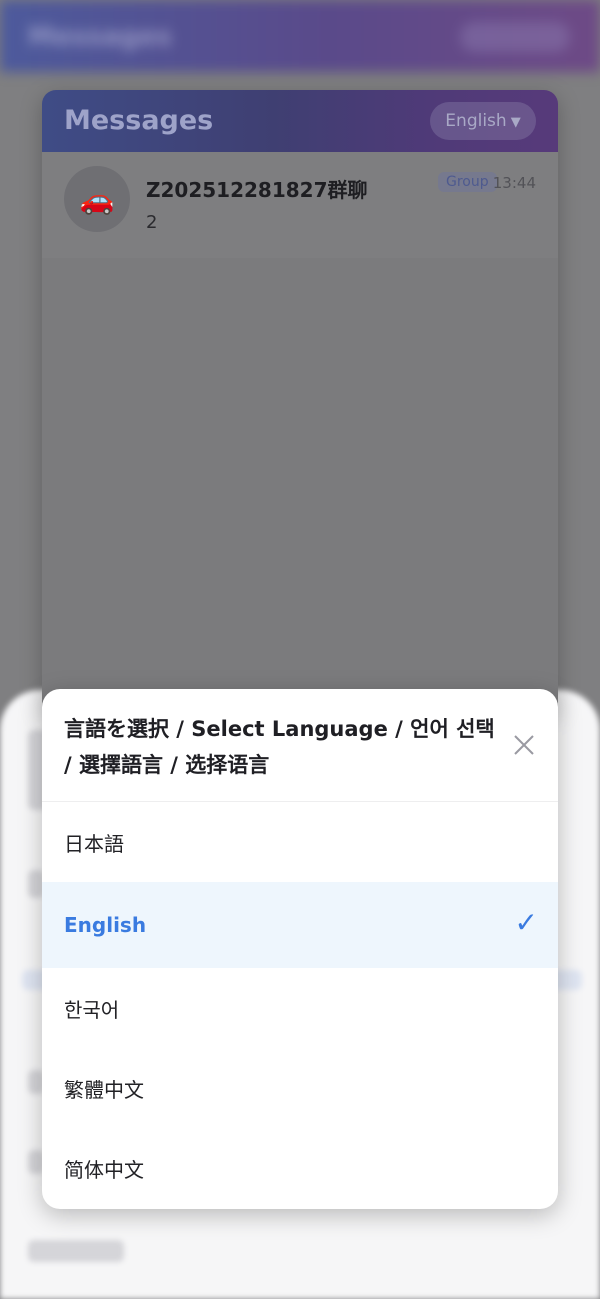 Image resolution: width=600 pixels, height=1299 pixels. I want to click on conversation-row: 🚗 Z202512281827群聊 Group 13:44 2, so click(300, 205).